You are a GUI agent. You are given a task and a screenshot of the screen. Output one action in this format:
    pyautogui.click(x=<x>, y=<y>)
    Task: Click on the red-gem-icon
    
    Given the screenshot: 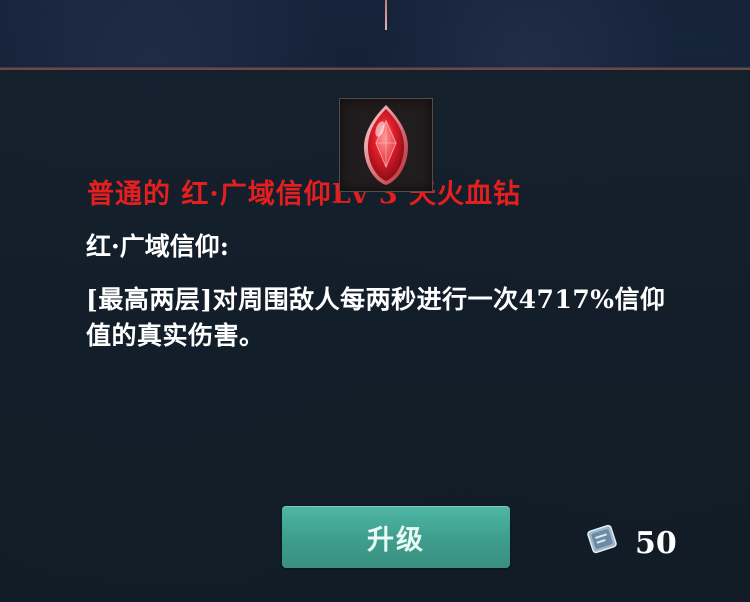 What is the action you would take?
    pyautogui.click(x=386, y=145)
    